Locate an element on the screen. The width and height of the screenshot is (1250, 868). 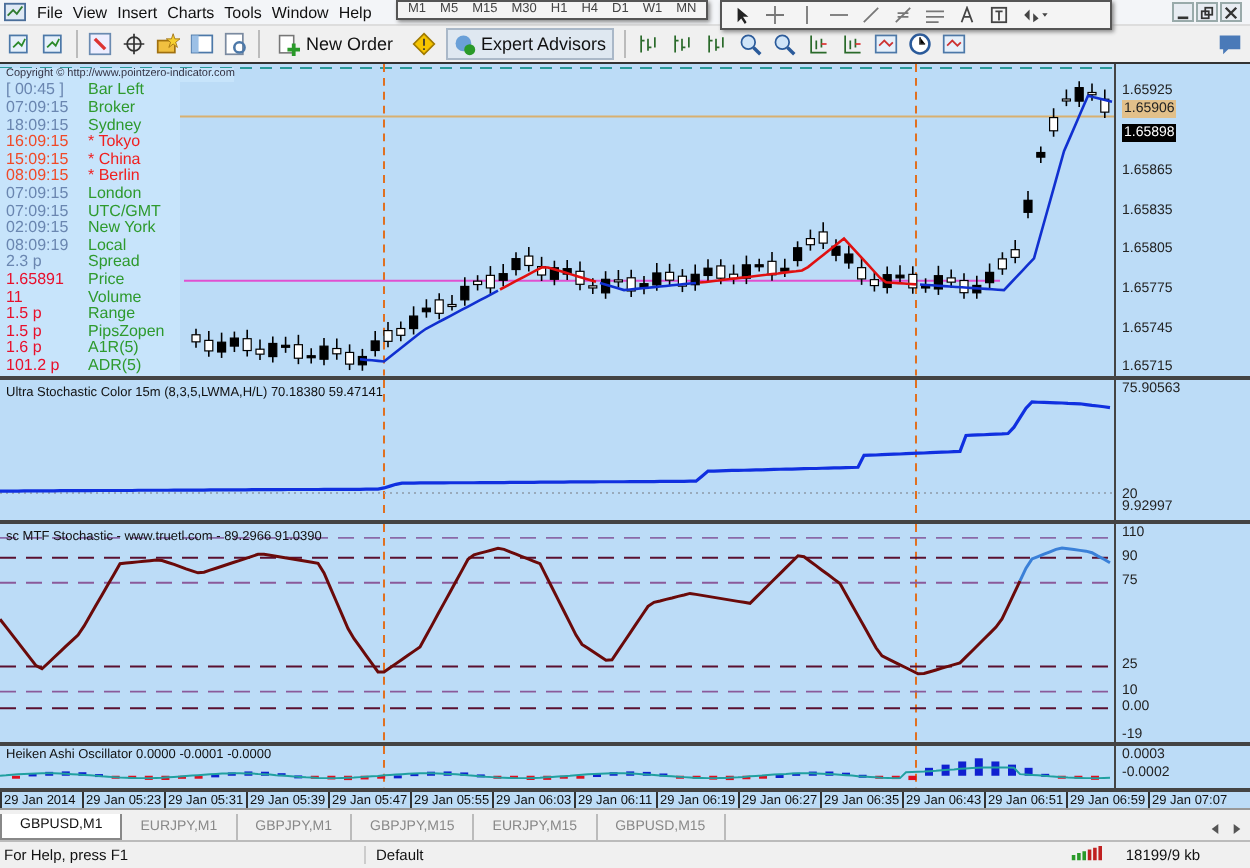
info-label: Broker is located at coordinates (112, 109).